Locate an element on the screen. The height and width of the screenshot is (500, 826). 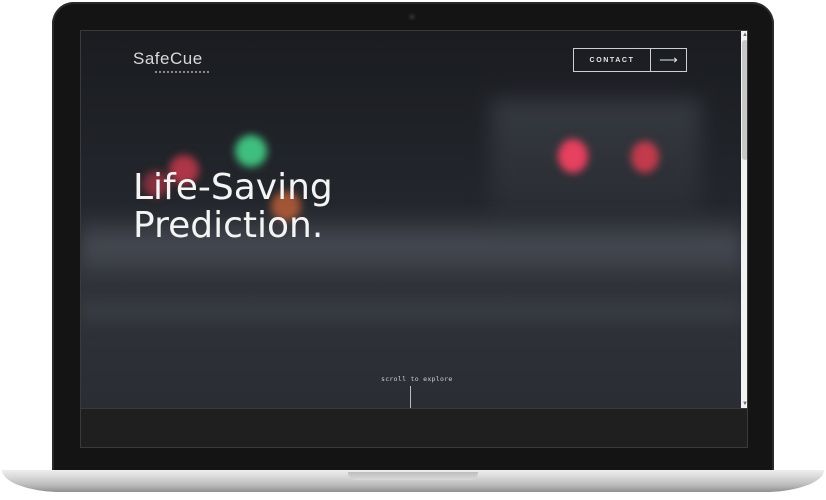
blurred-vehicle is located at coordinates (596, 159).